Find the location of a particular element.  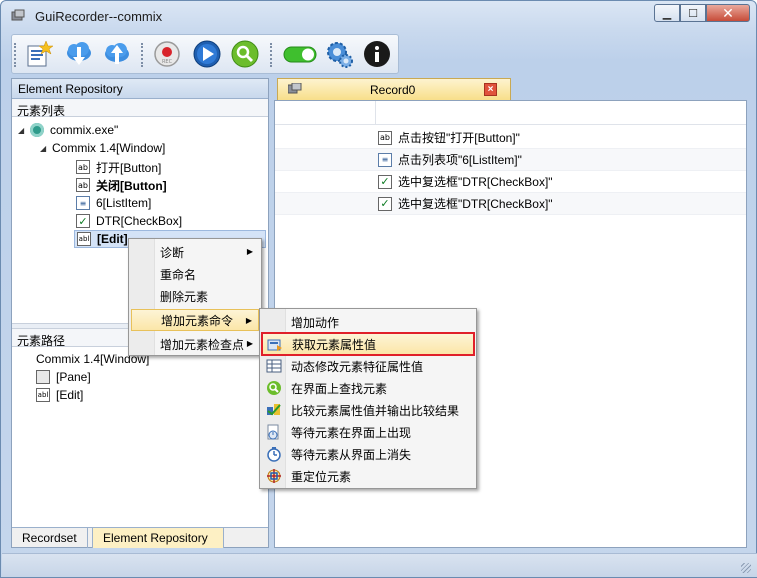

tree-node-button-open: ab 打开[Button] is located at coordinates (118, 167).